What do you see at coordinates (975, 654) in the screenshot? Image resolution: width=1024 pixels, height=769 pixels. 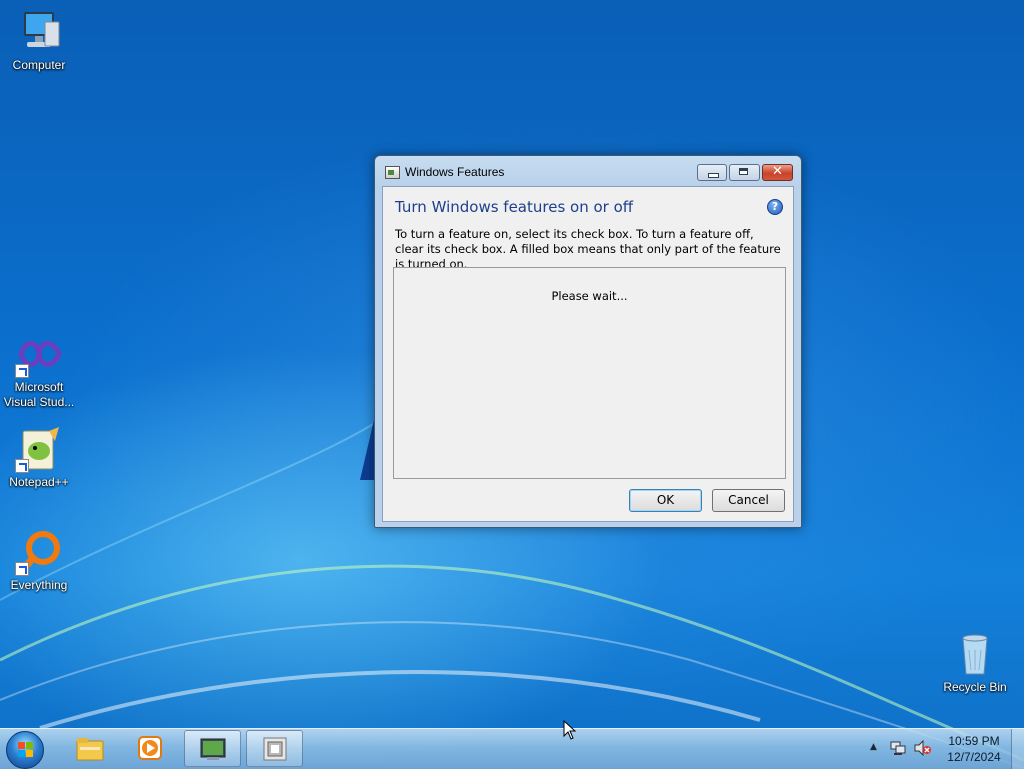 I see `recycle-bin-icon` at bounding box center [975, 654].